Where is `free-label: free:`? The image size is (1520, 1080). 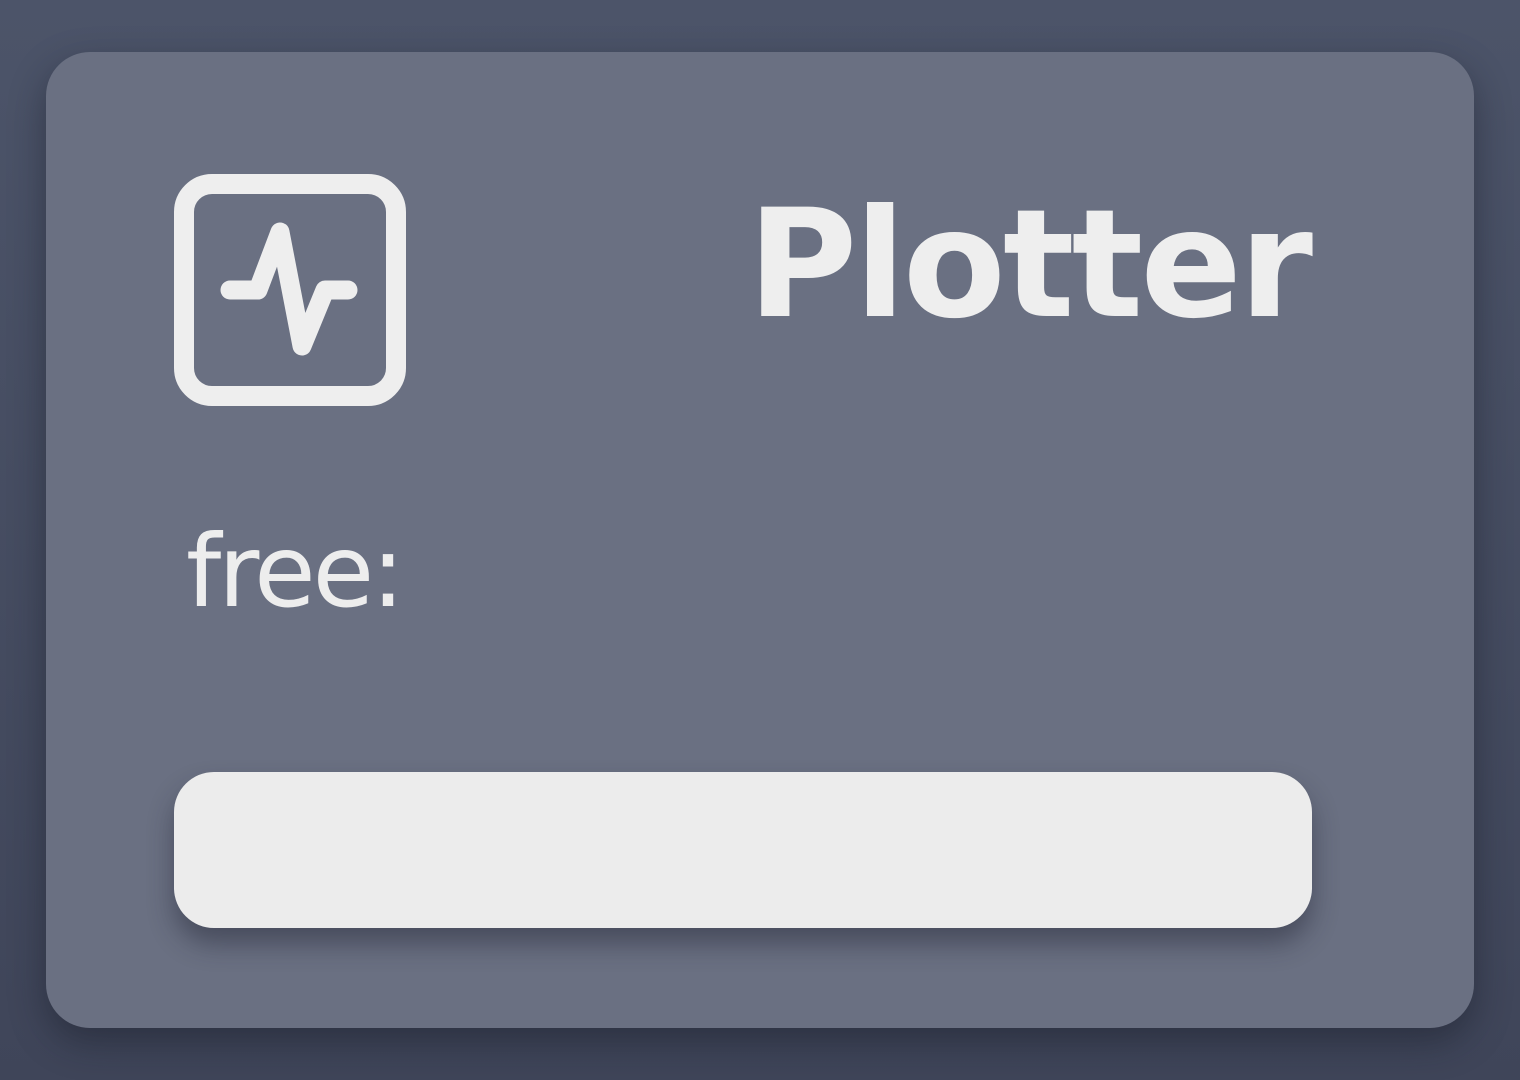 free-label: free: is located at coordinates (295, 571).